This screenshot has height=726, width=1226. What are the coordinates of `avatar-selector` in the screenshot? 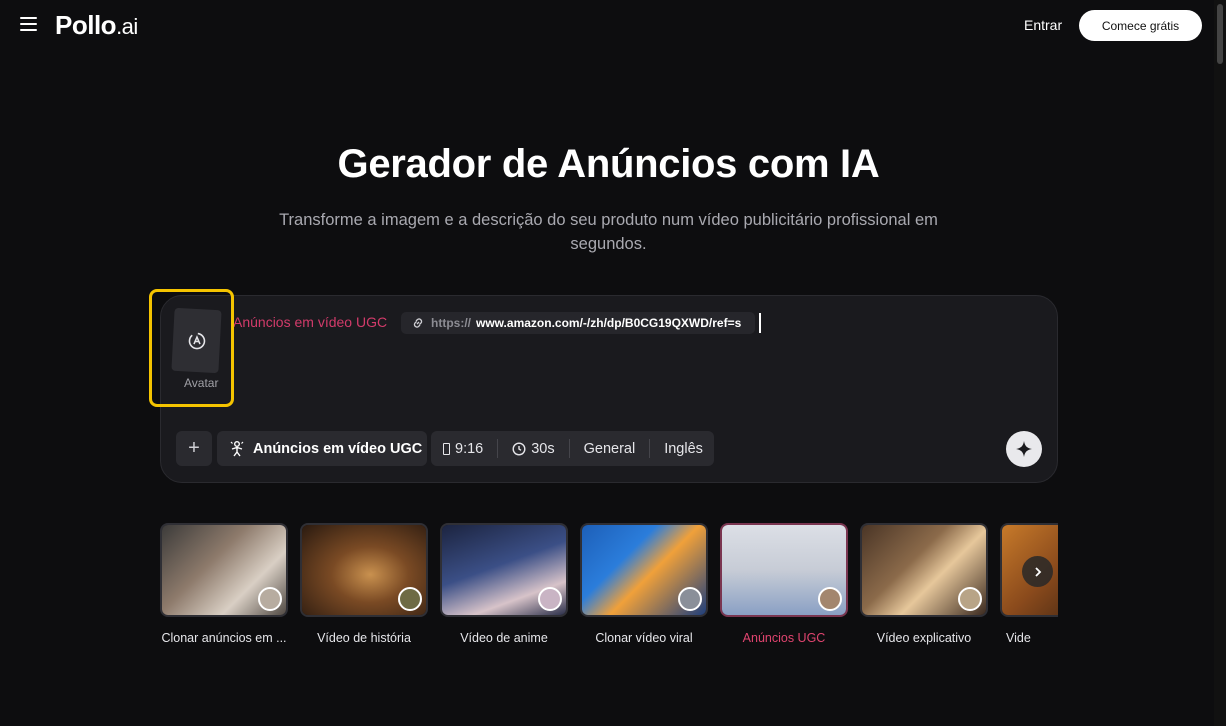 It's located at (196, 340).